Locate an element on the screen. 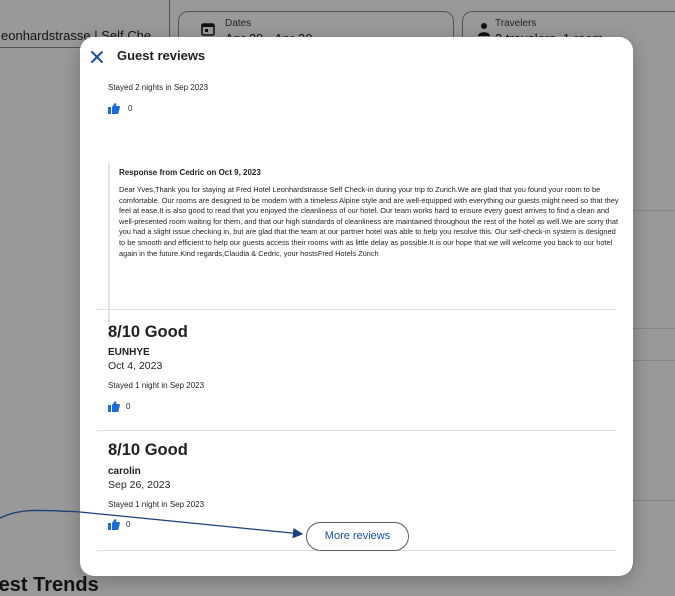 The width and height of the screenshot is (675, 596). review-author: carolin is located at coordinates (124, 471).